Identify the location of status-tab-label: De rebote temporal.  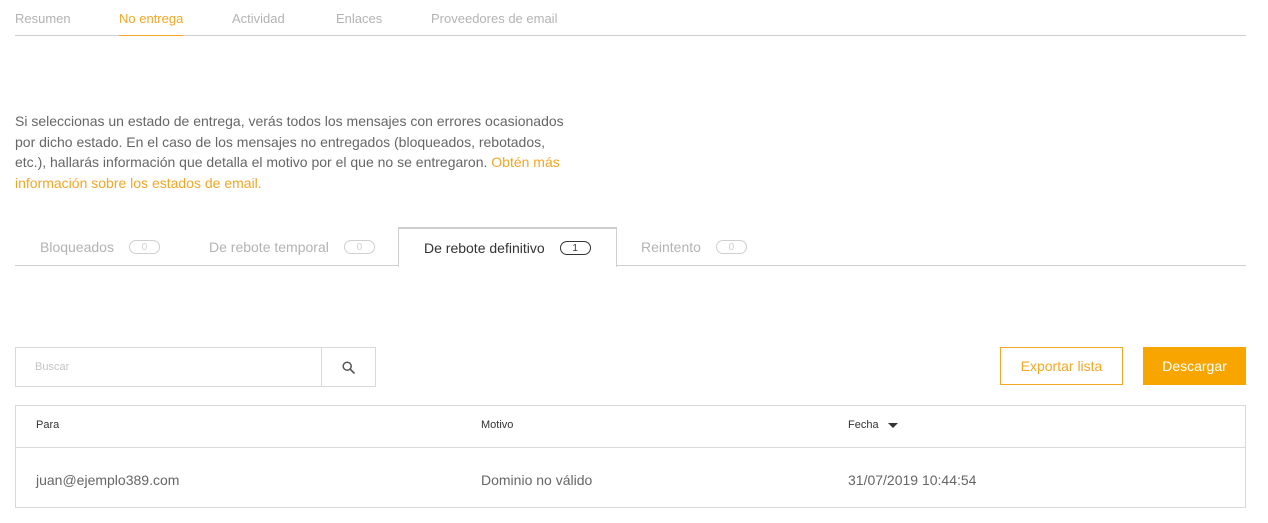
(269, 246).